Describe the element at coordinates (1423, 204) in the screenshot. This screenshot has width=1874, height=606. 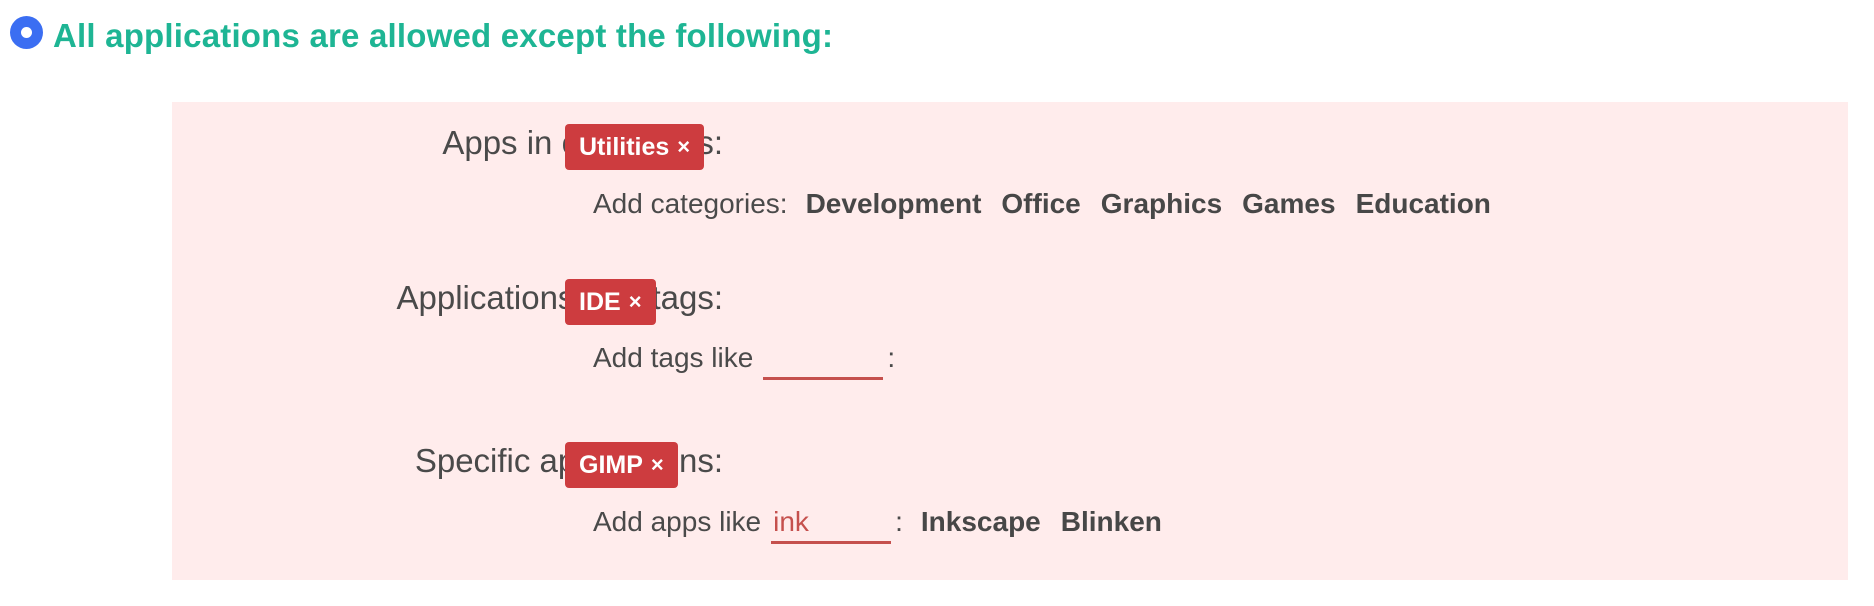
I see `category-option-education: Education` at that location.